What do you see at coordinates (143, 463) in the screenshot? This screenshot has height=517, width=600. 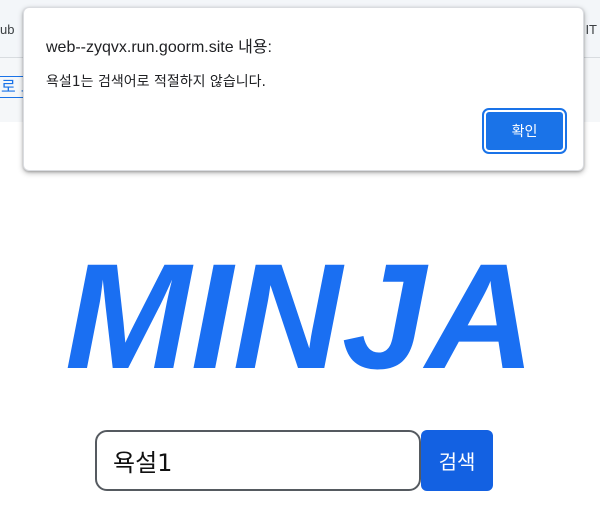 I see `search-input-value: 욕설1` at bounding box center [143, 463].